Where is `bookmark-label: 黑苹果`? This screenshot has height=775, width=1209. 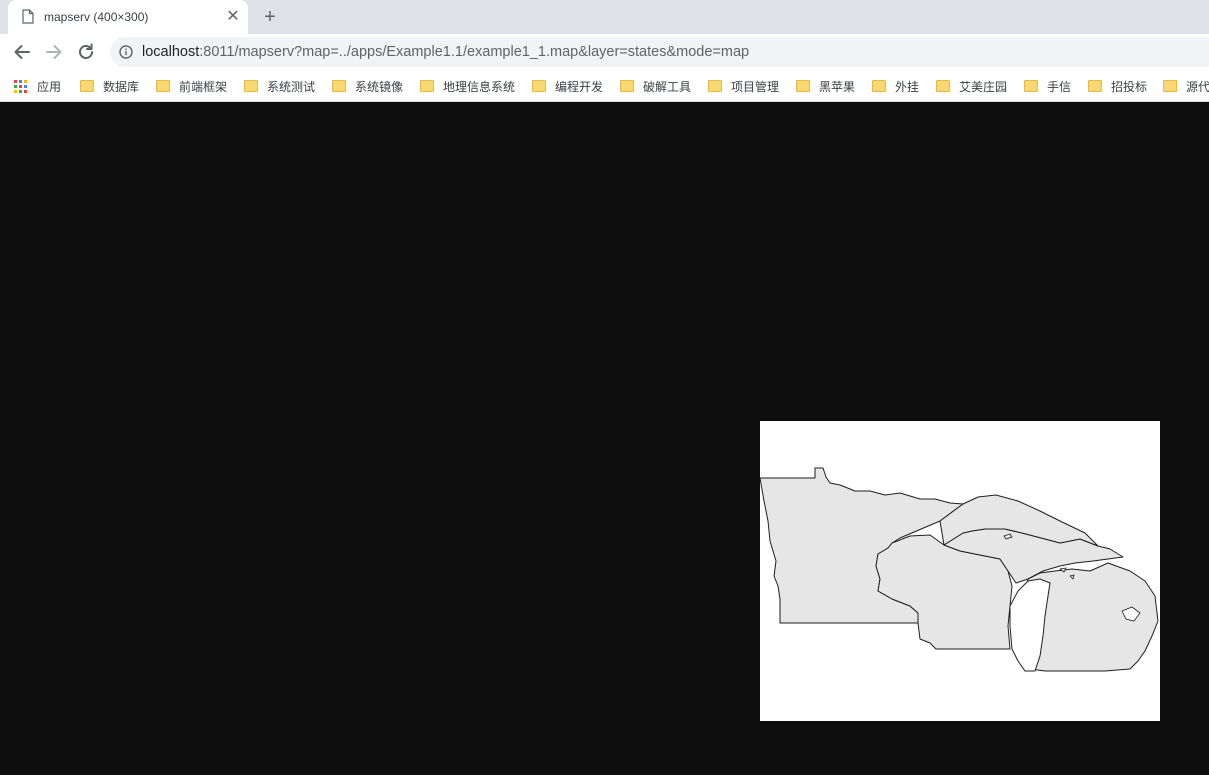
bookmark-label: 黑苹果 is located at coordinates (837, 86).